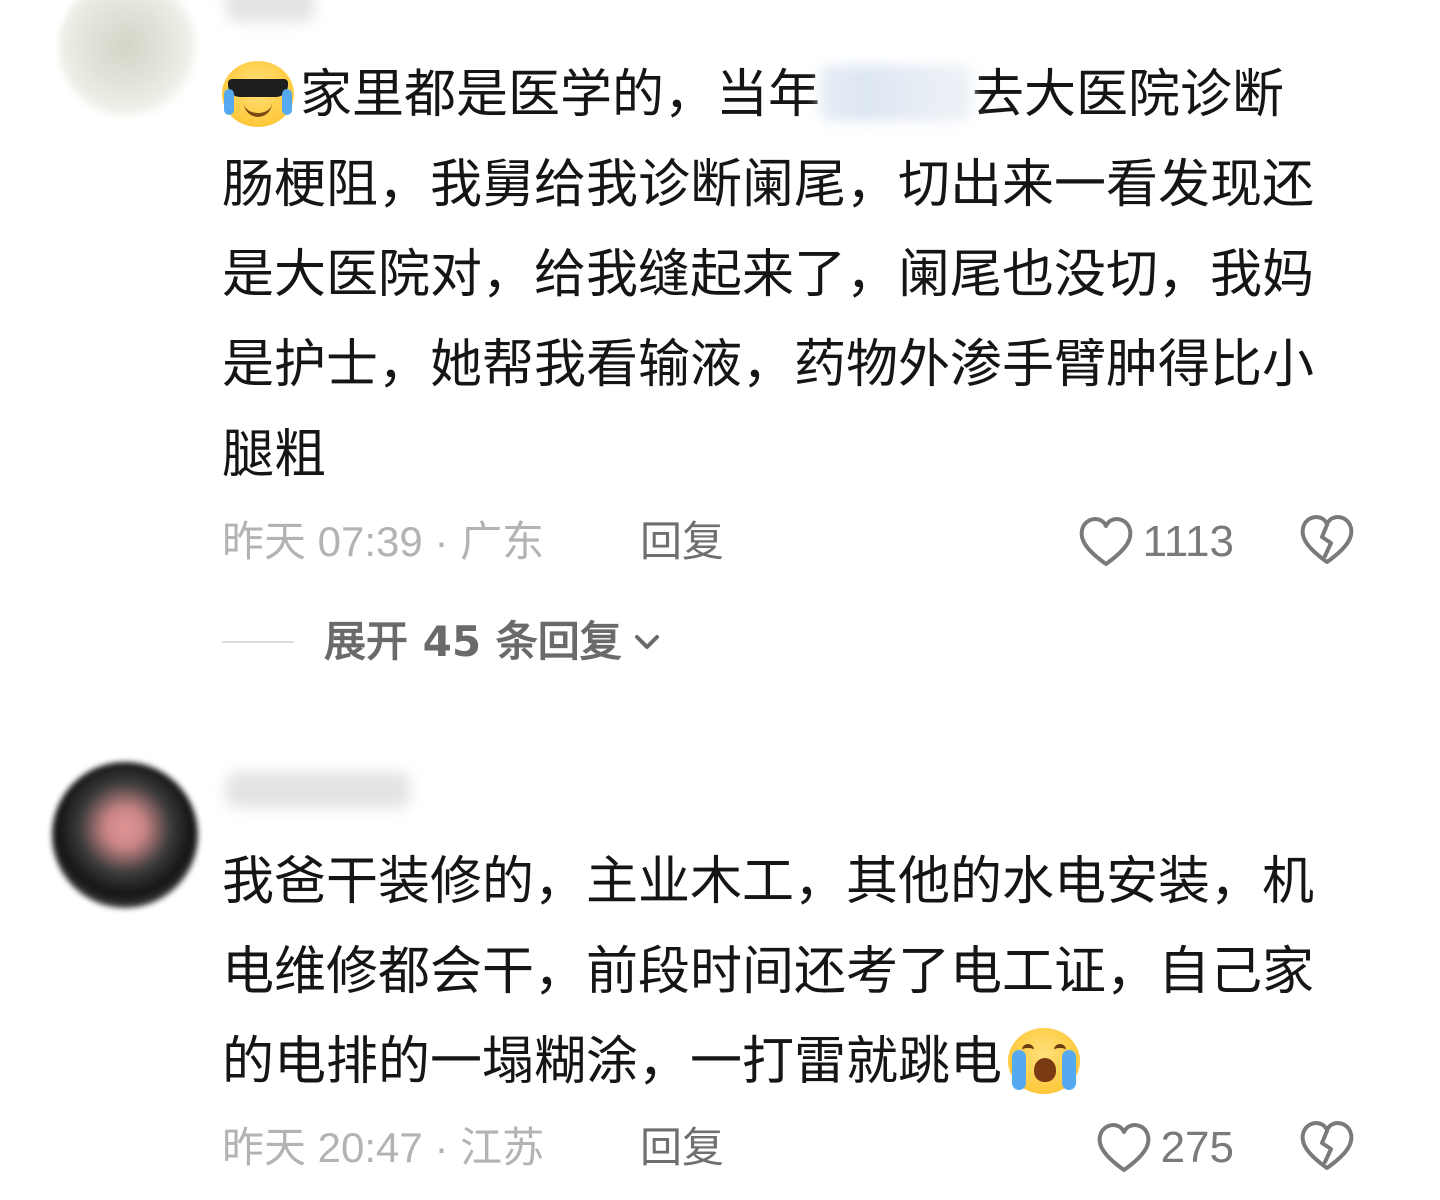 The width and height of the screenshot is (1440, 1200). I want to click on comment-line: 的电排的一塌糊涂，一打雷就跳电, so click(797, 1062).